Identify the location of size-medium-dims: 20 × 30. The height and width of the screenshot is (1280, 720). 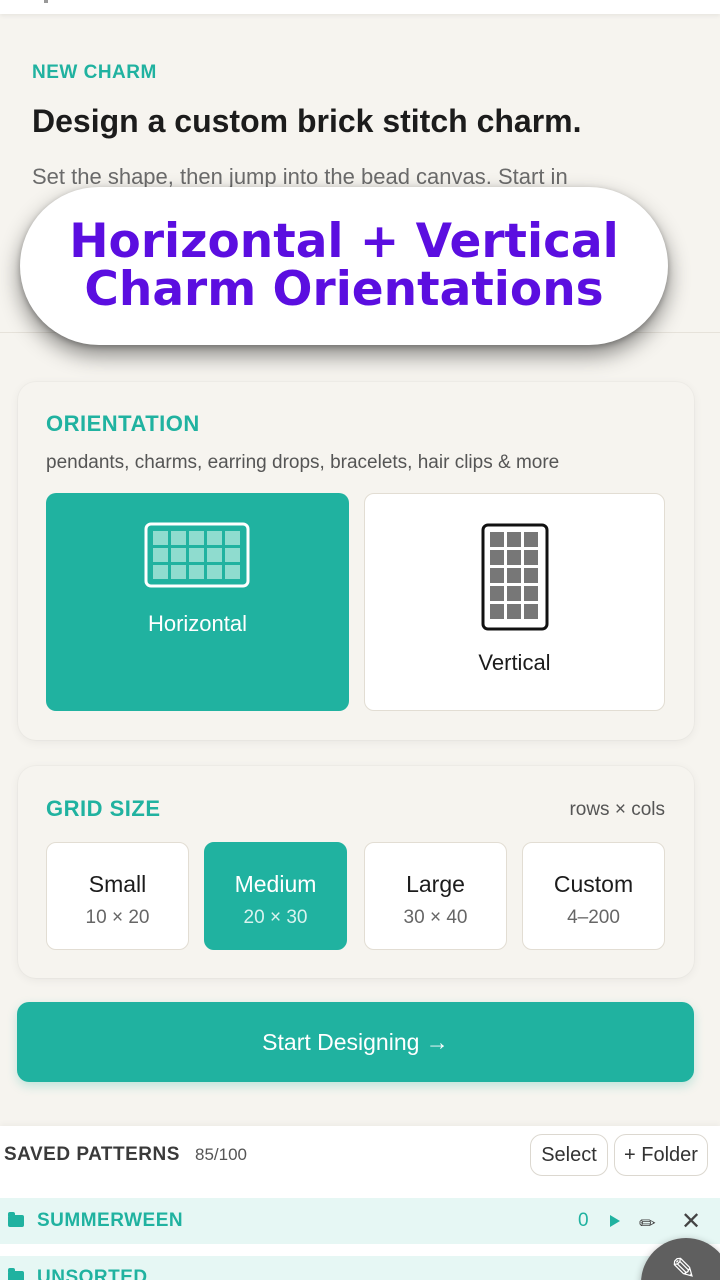
(275, 917).